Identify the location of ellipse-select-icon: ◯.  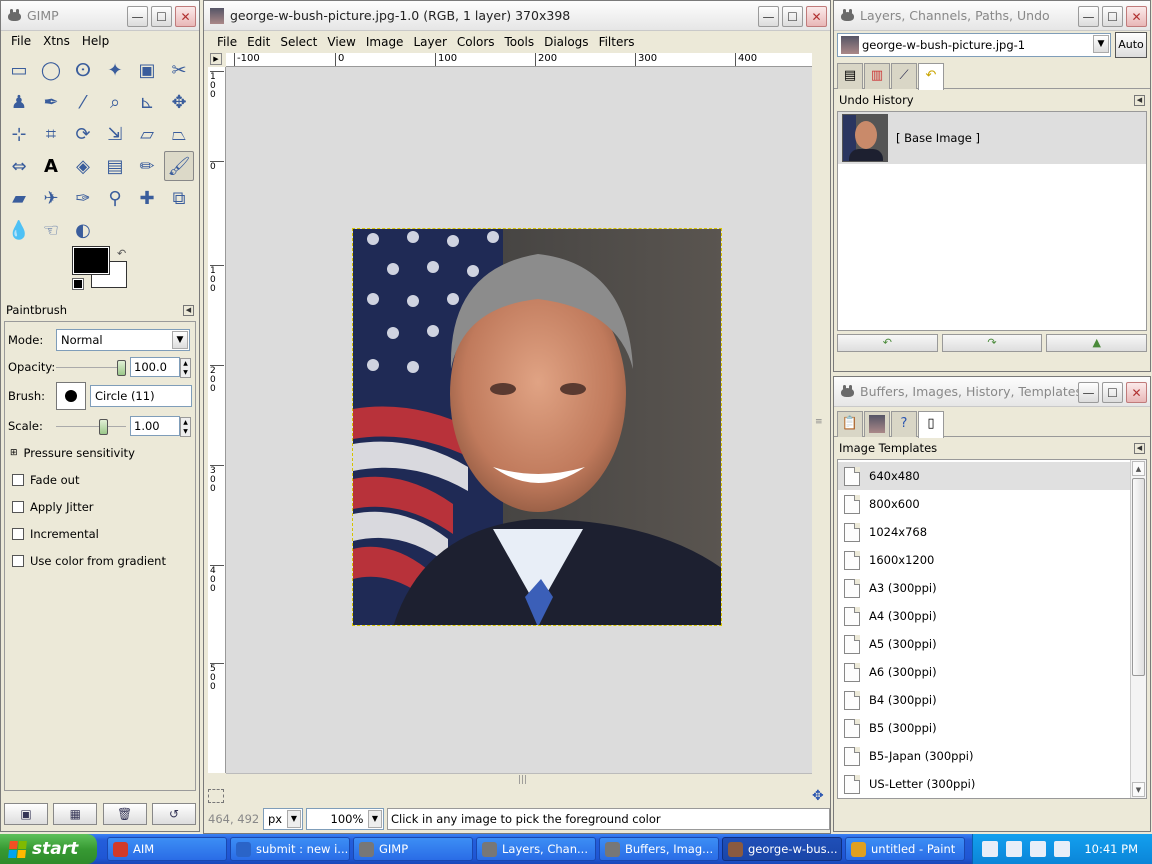
(51, 70).